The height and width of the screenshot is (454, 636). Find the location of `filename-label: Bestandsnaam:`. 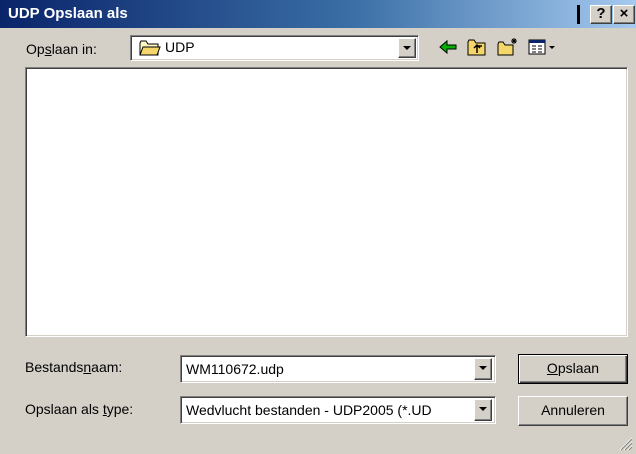

filename-label: Bestandsnaam: is located at coordinates (74, 367).